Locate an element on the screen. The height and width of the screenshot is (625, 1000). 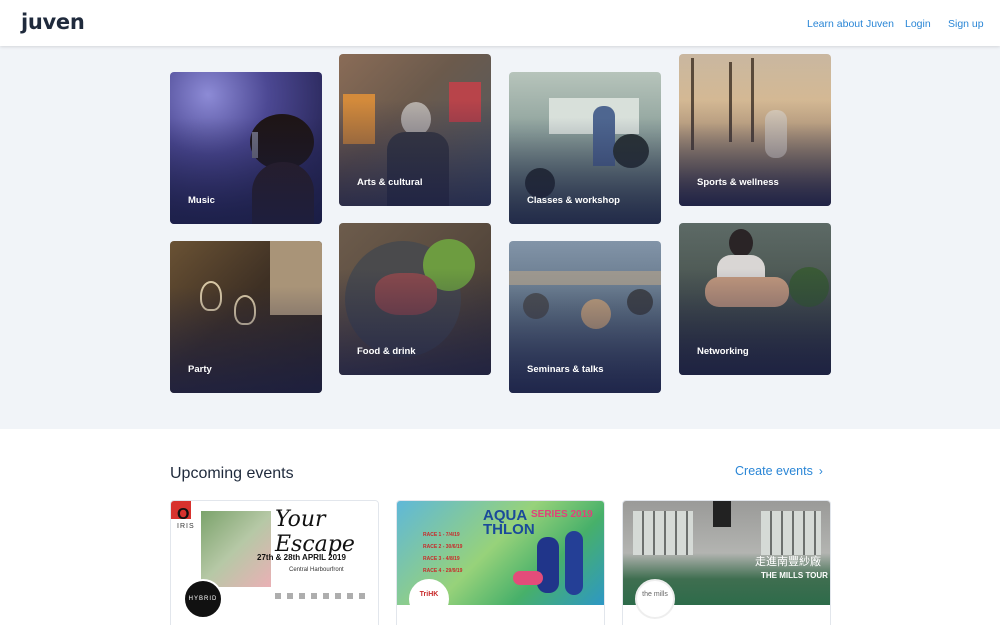
section-title: Upcoming events is located at coordinates (232, 473).